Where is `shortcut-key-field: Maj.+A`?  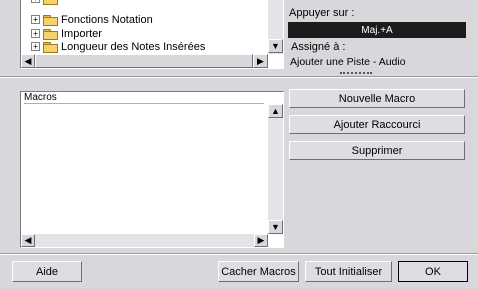
shortcut-key-field: Maj.+A is located at coordinates (377, 30).